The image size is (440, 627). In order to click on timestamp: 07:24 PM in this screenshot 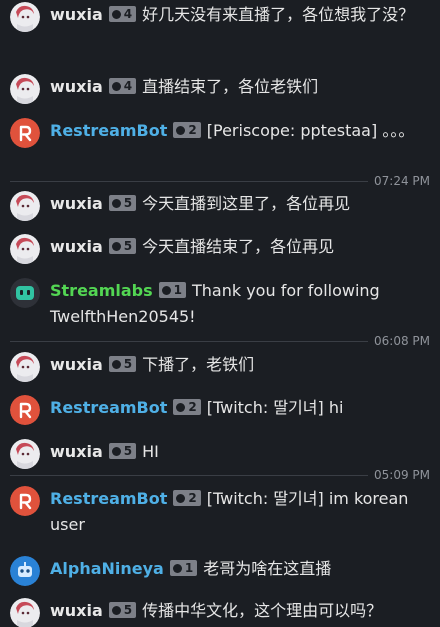, I will do `click(399, 181)`.